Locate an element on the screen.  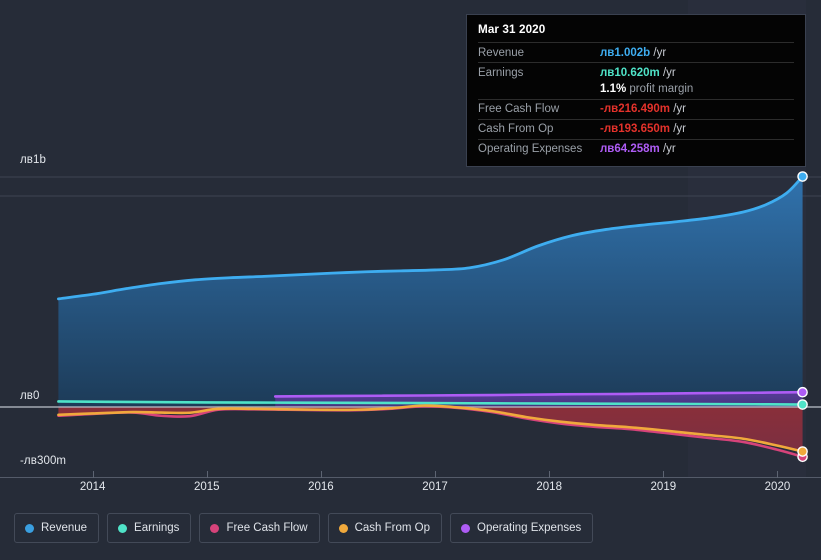
legend-item-earnings: Earnings is located at coordinates (149, 528).